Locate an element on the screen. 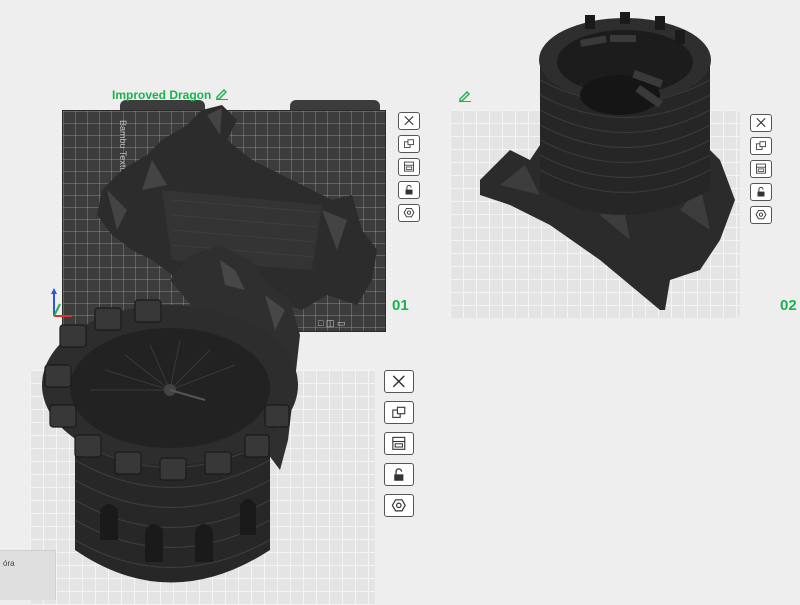 The width and height of the screenshot is (800, 605). plate-index-02: 02 is located at coordinates (788, 305).